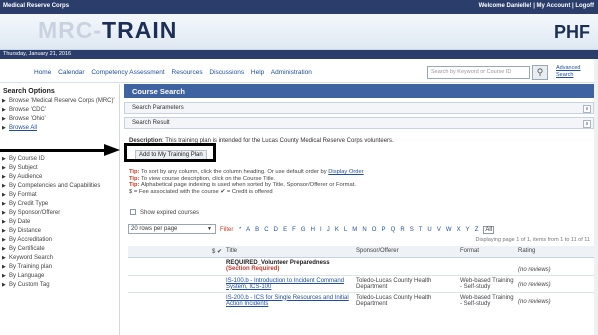 The width and height of the screenshot is (598, 335). Describe the element at coordinates (276, 230) in the screenshot. I see `filter-letter: D` at that location.